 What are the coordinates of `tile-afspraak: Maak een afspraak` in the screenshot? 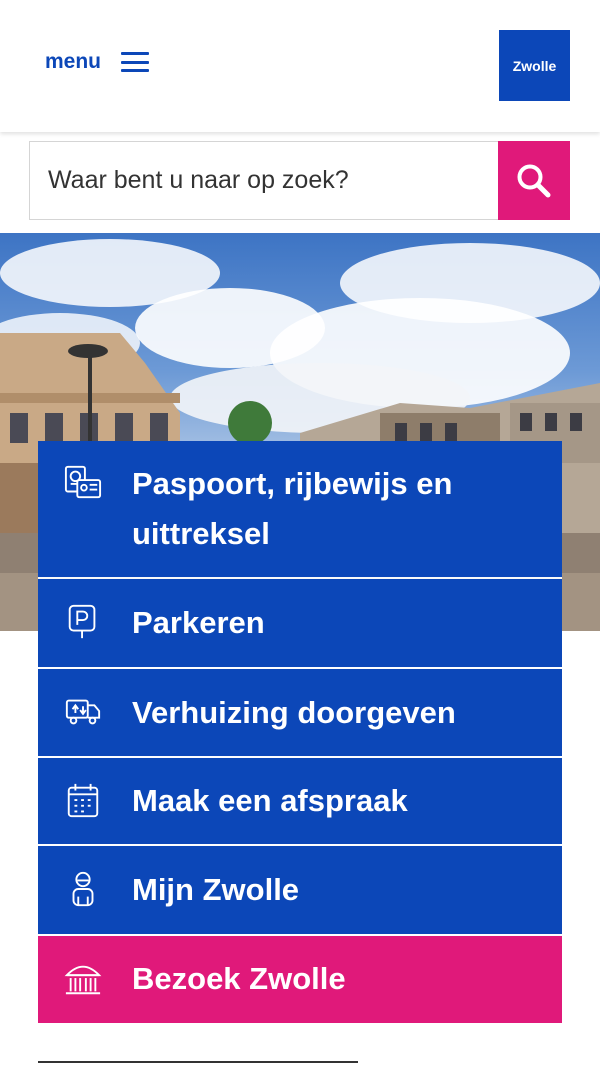 It's located at (300, 801).